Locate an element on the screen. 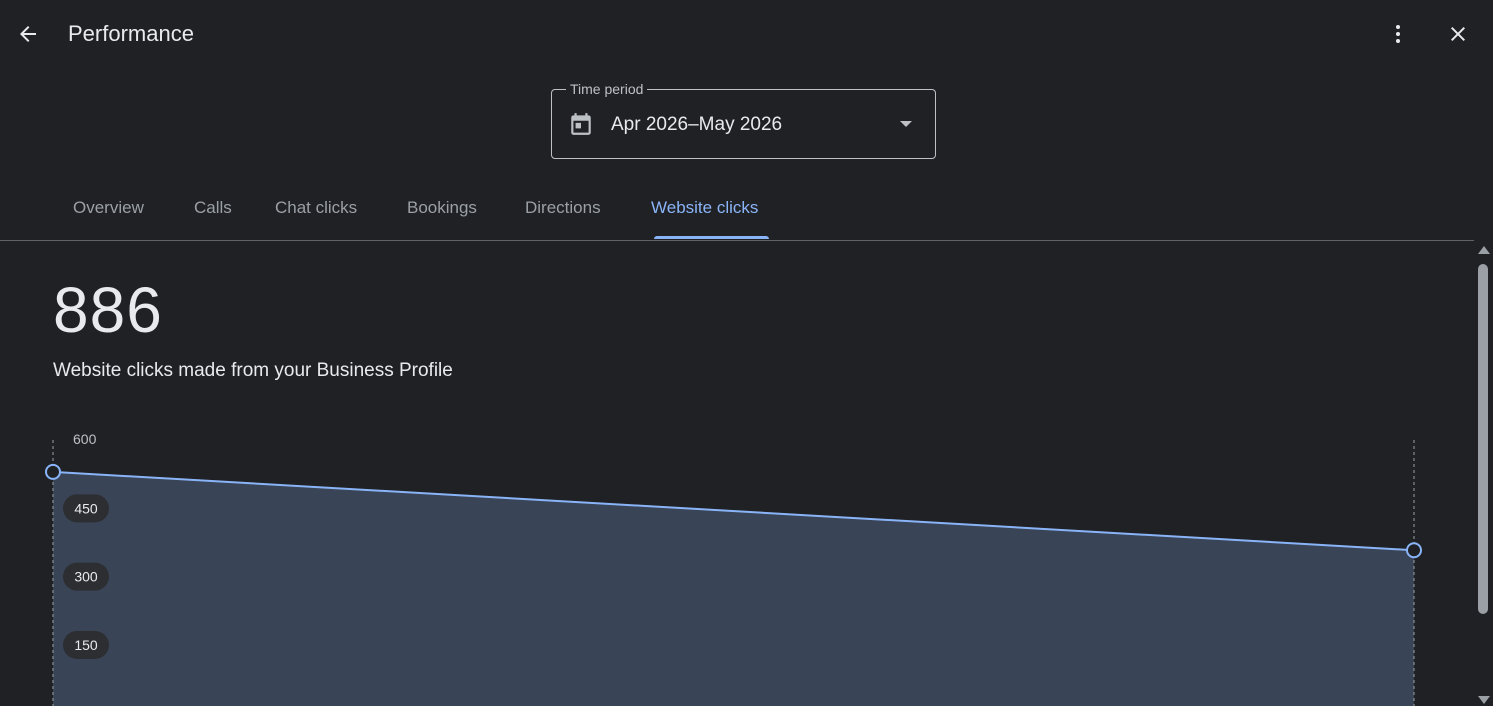 This screenshot has height=706, width=1493. more-vert-icon is located at coordinates (1398, 34).